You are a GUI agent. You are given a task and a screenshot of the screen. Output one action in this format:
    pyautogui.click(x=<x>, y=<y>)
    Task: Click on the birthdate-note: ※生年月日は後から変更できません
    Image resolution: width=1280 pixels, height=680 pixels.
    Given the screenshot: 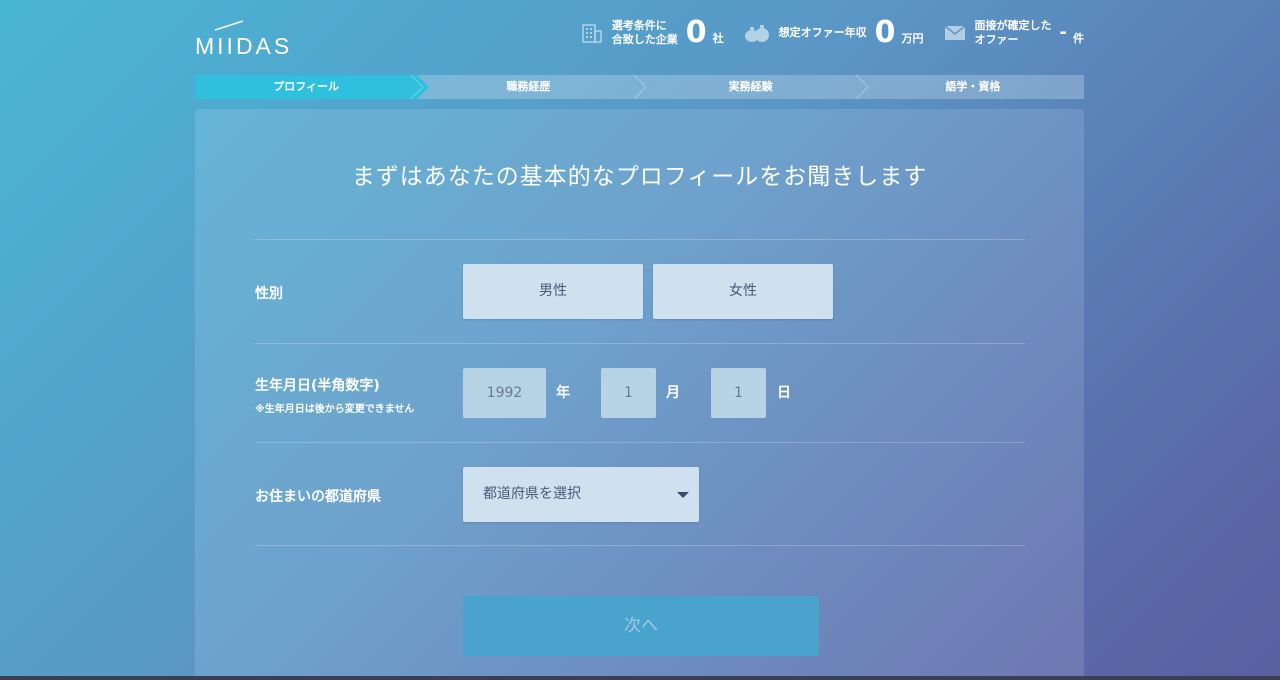 What is the action you would take?
    pyautogui.click(x=335, y=409)
    